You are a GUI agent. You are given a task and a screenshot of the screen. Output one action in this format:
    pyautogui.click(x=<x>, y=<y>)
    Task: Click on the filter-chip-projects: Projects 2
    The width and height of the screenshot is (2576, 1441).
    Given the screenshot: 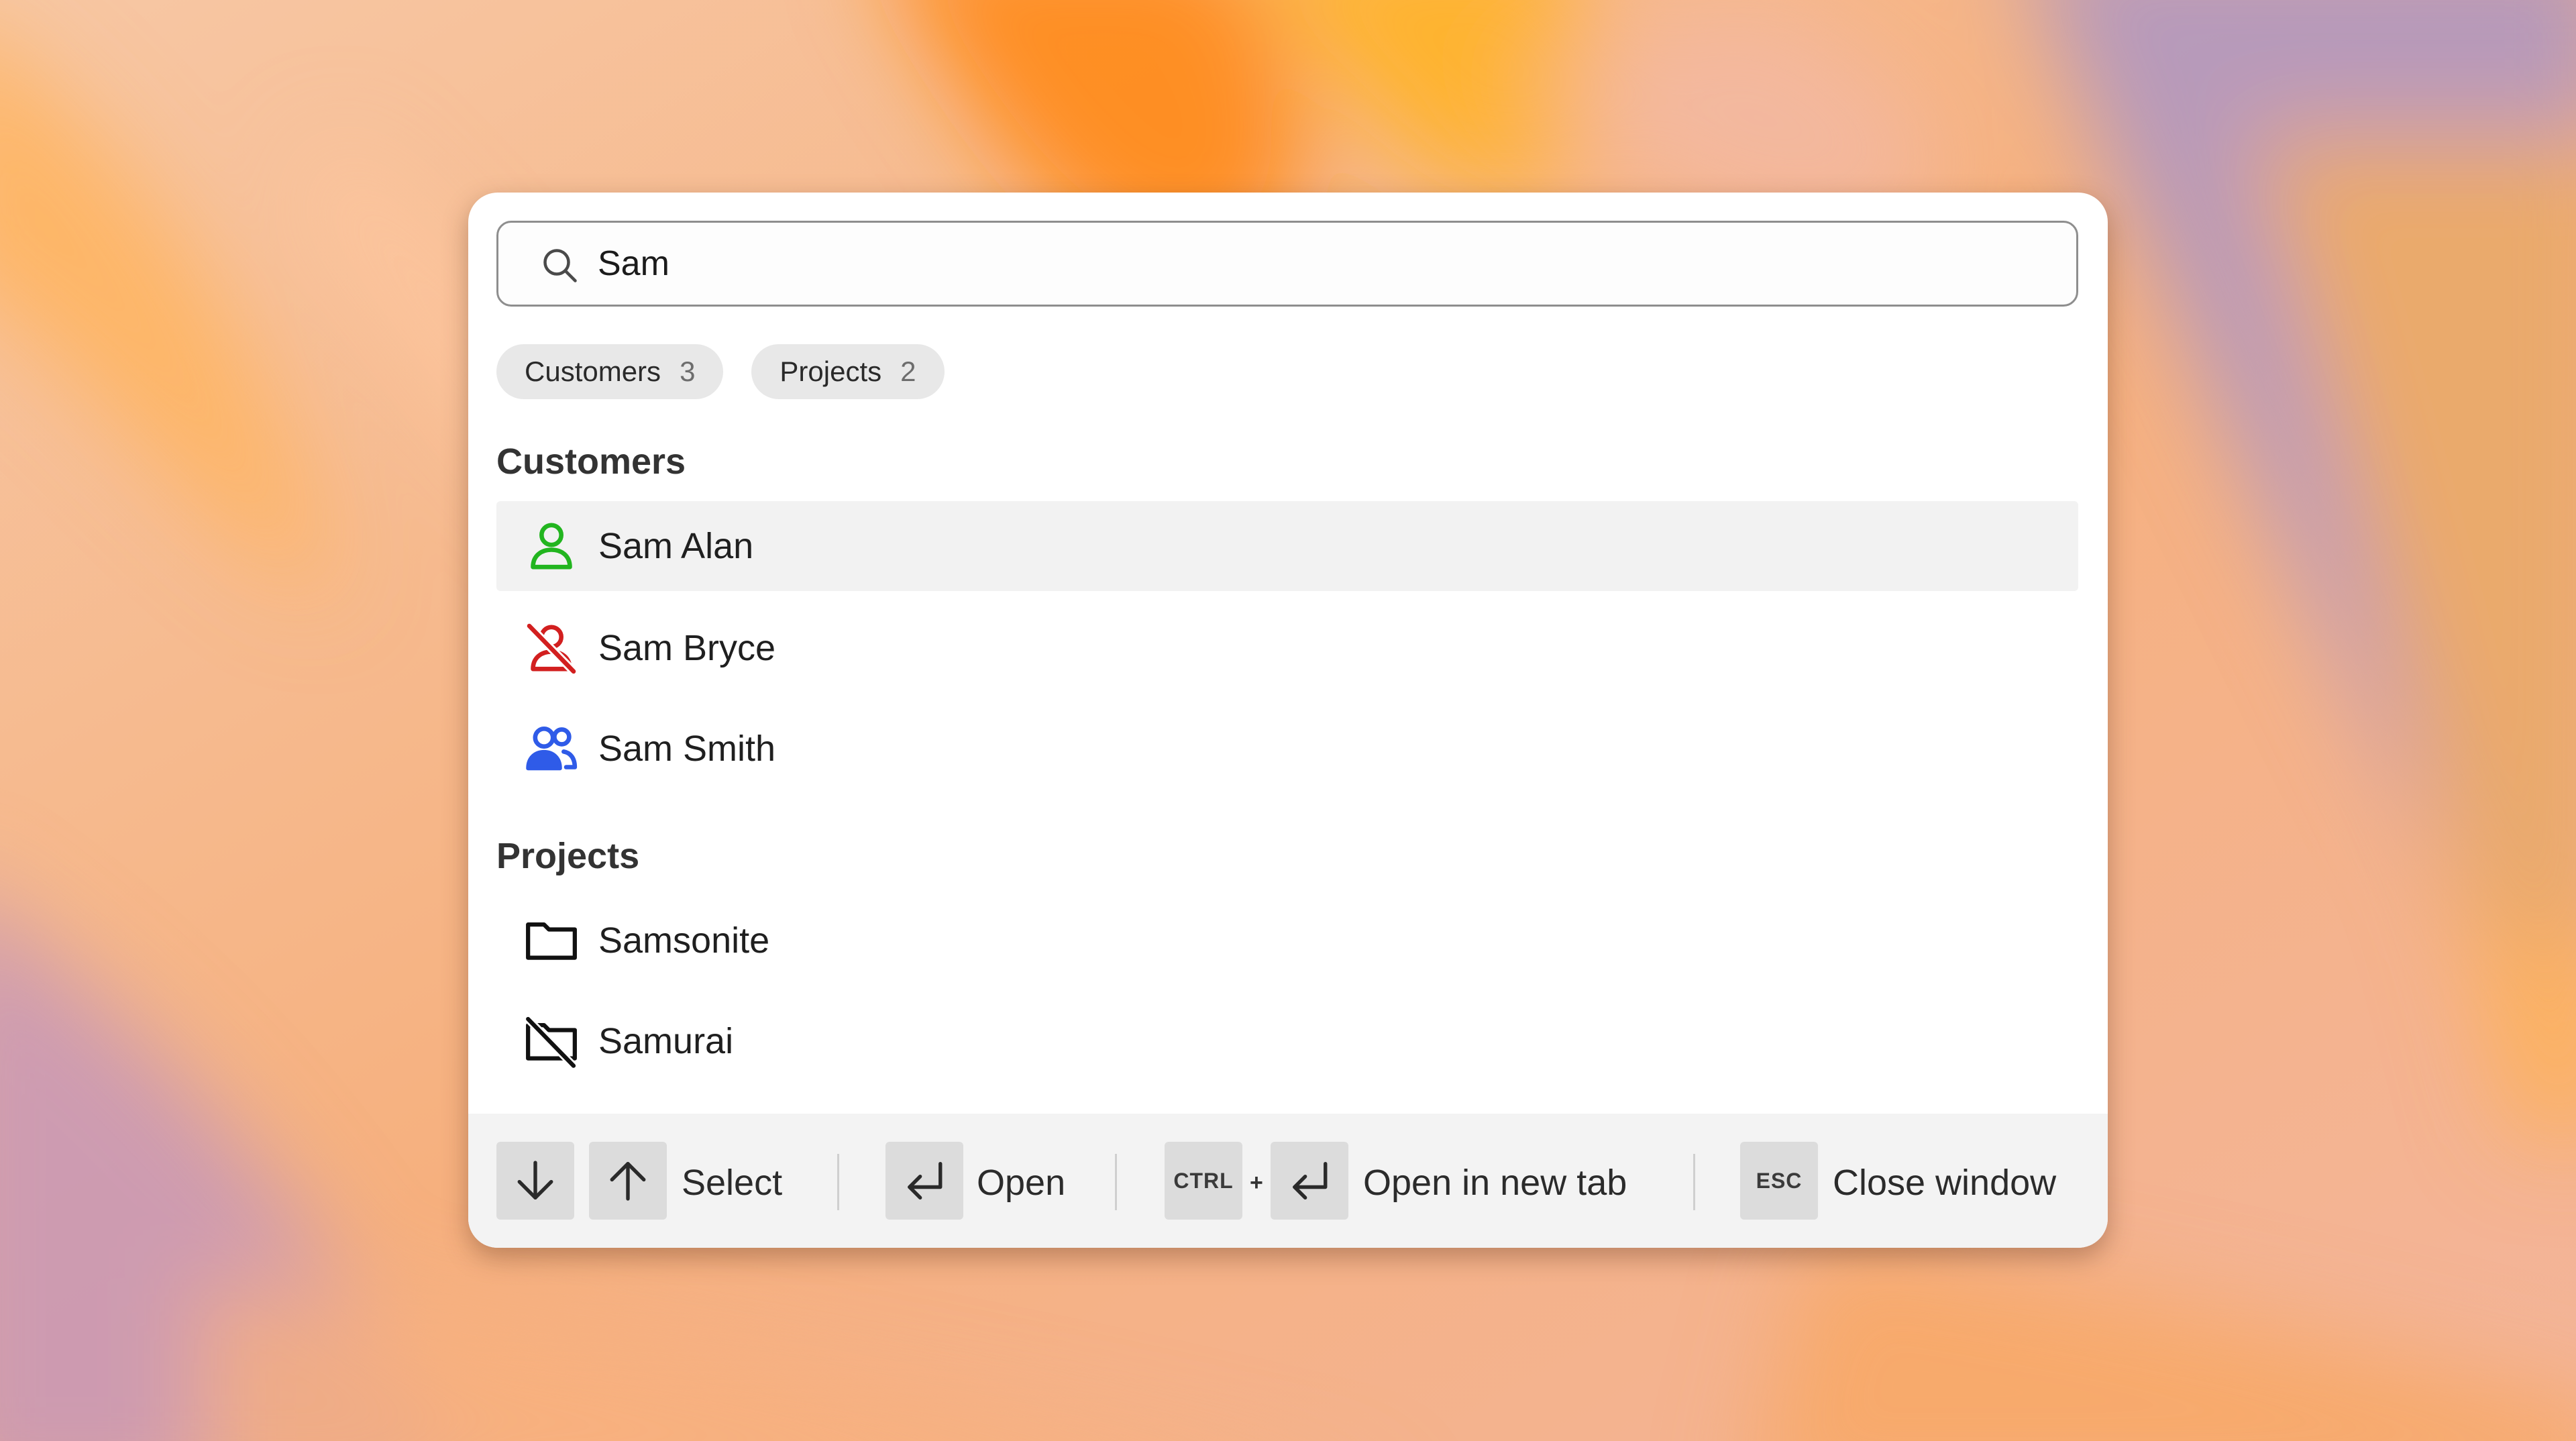 What is the action you would take?
    pyautogui.click(x=848, y=371)
    